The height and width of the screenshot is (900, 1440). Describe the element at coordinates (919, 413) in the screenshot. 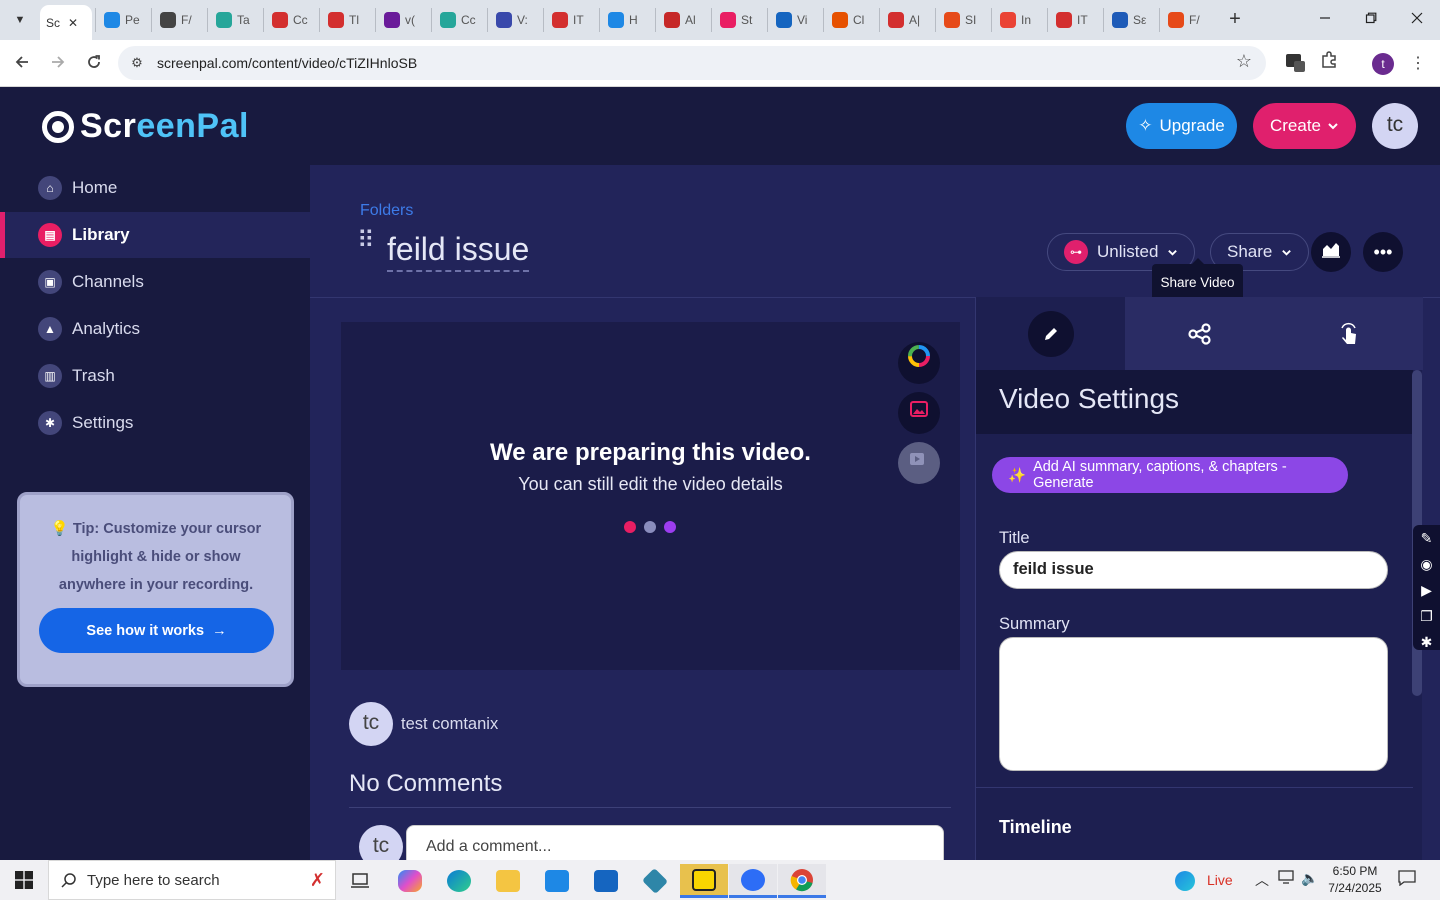

I see `thumbnail-button` at that location.